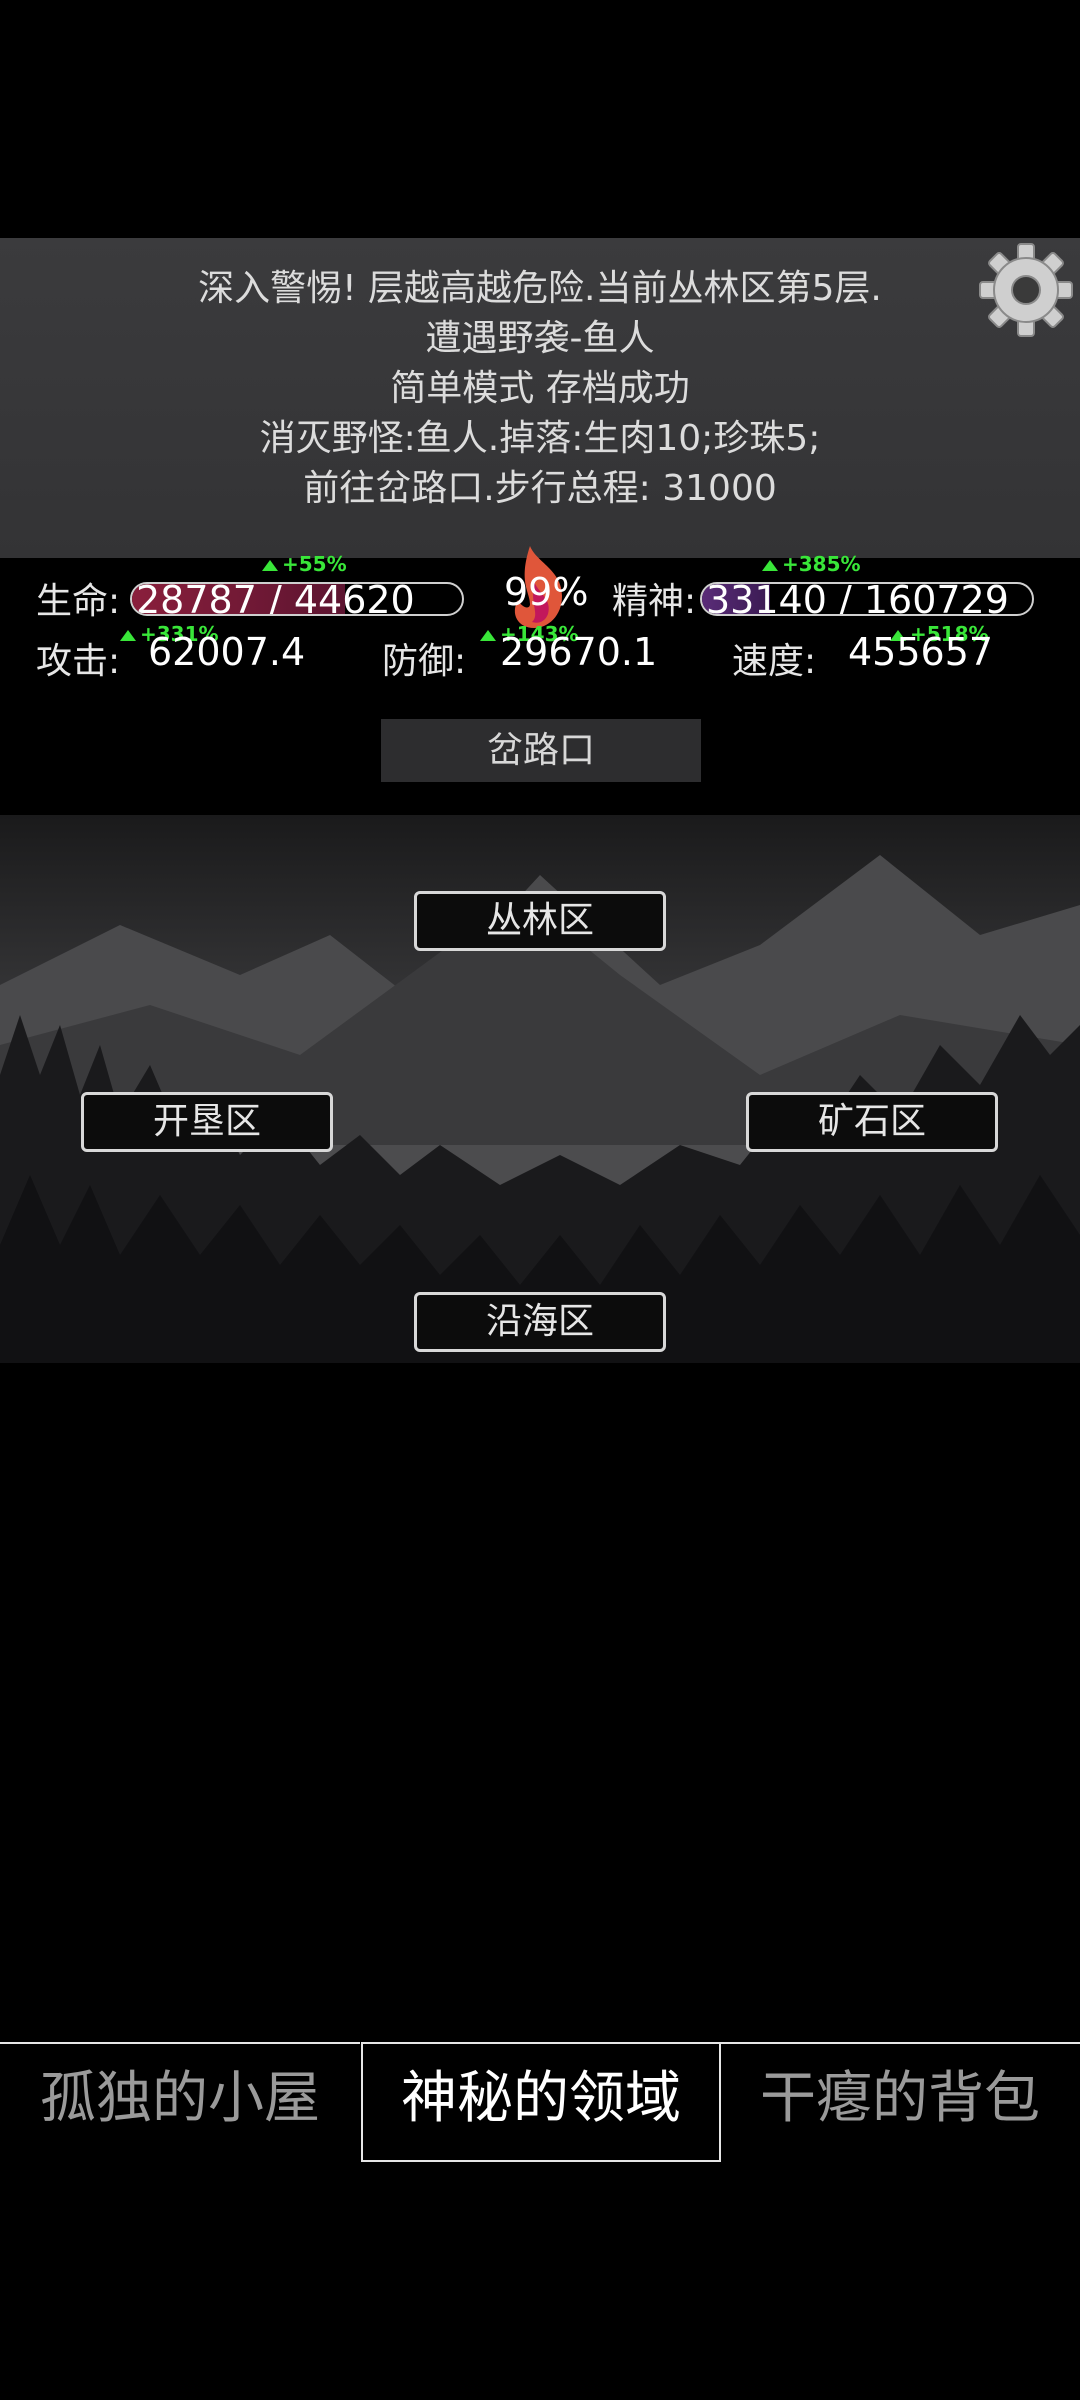  I want to click on attack-label: 攻击:, so click(78, 661).